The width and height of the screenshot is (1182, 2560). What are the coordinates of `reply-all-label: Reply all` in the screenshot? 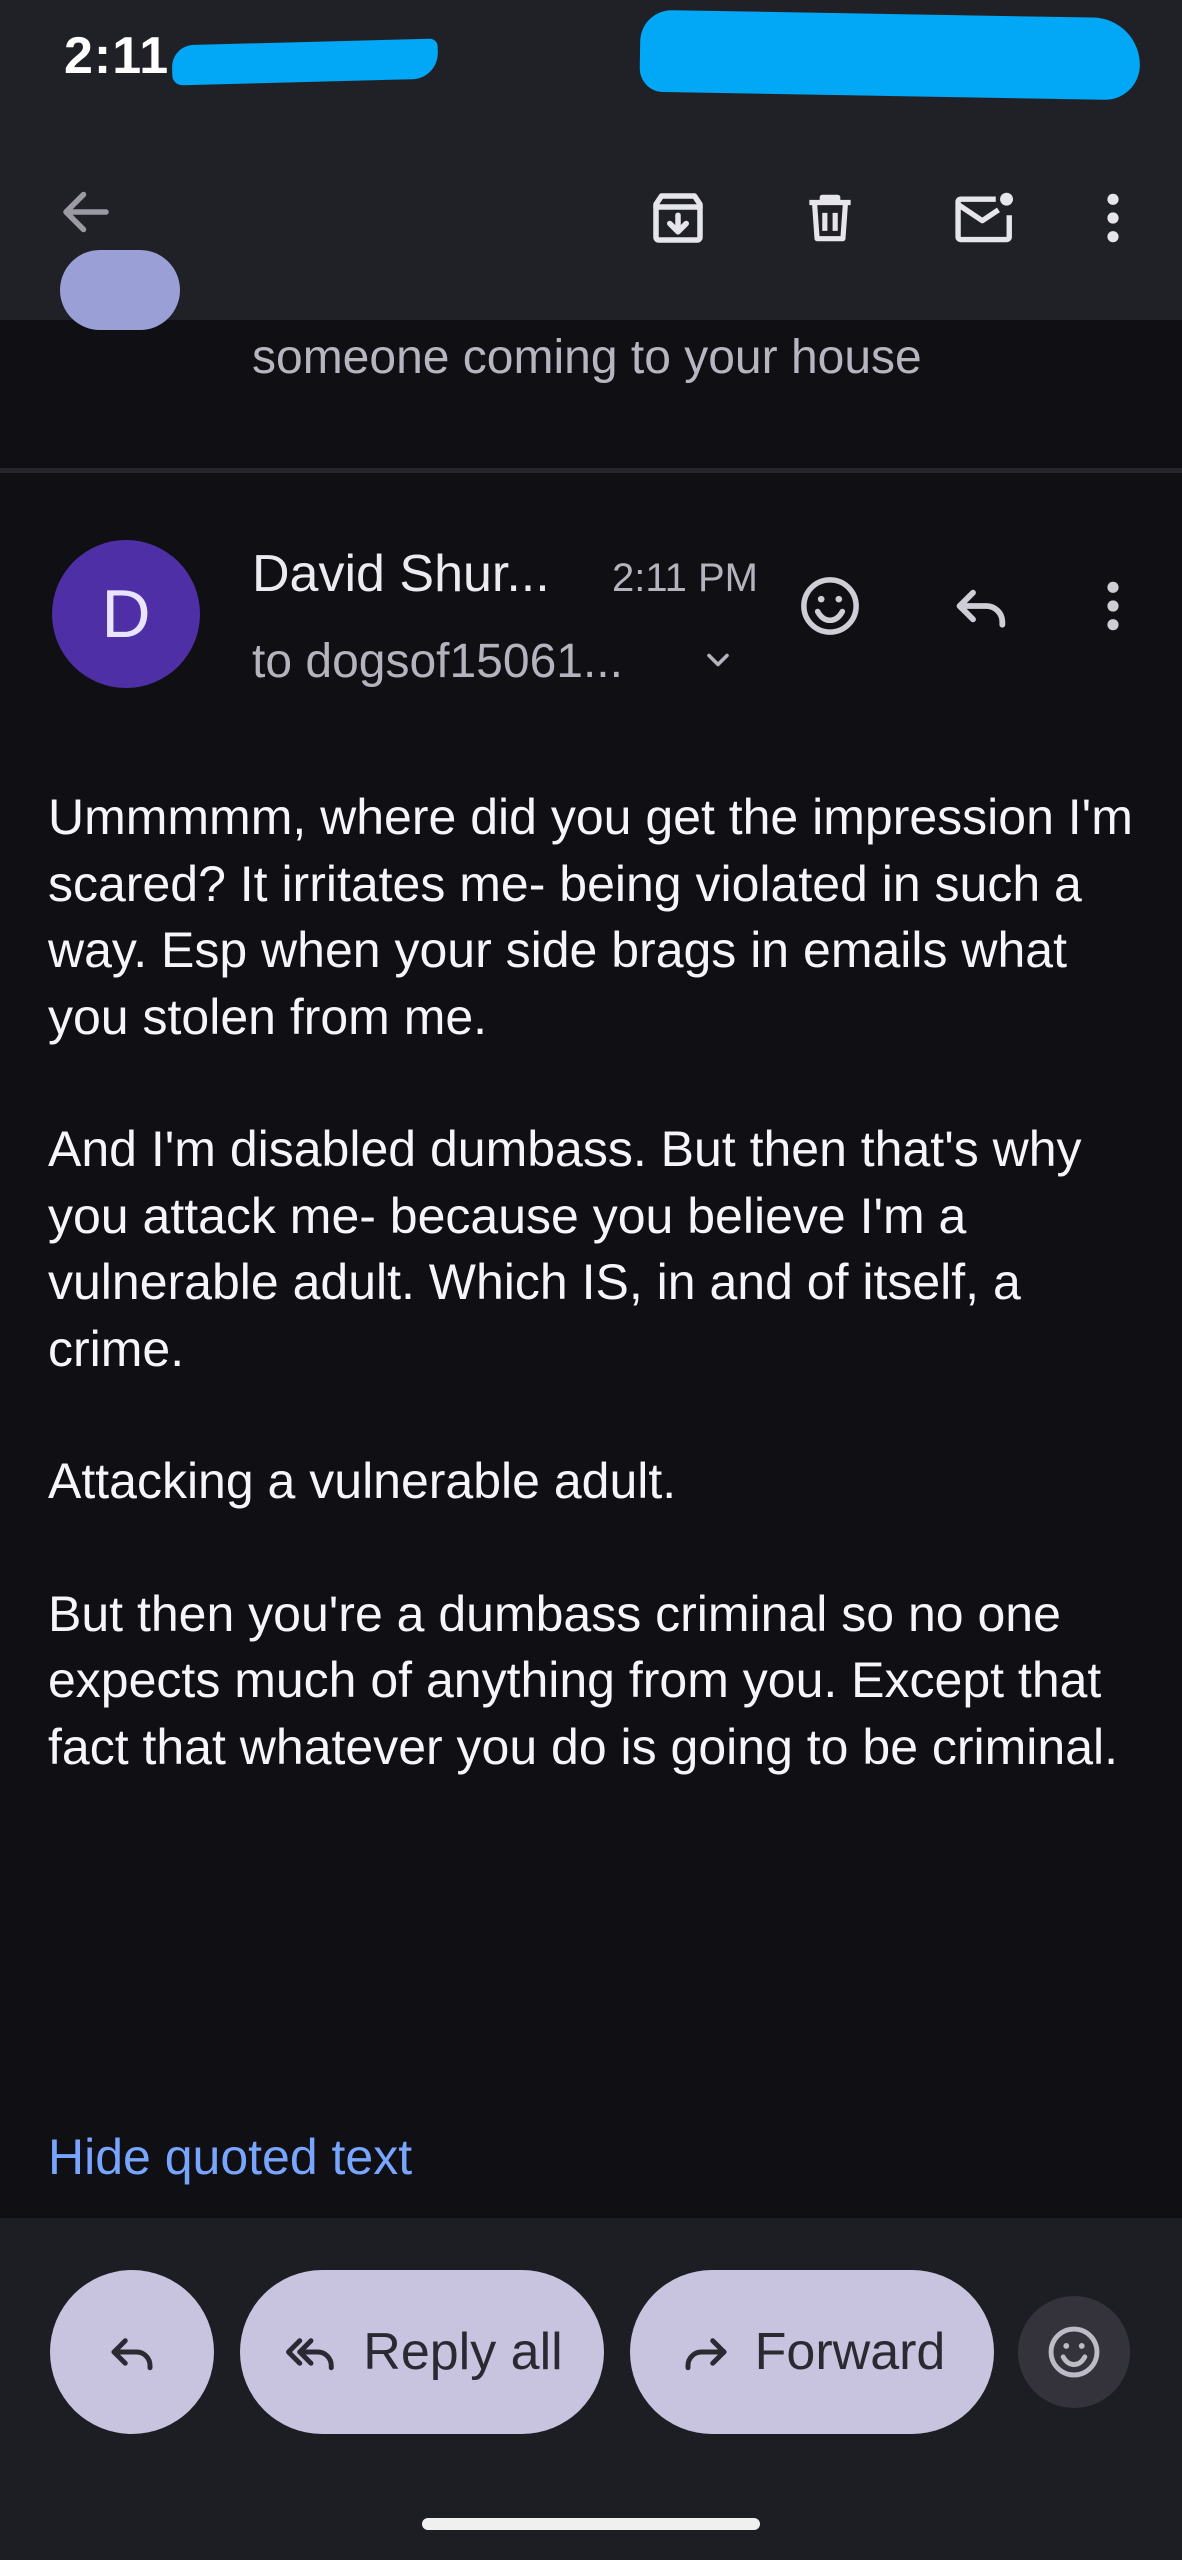 It's located at (463, 2352).